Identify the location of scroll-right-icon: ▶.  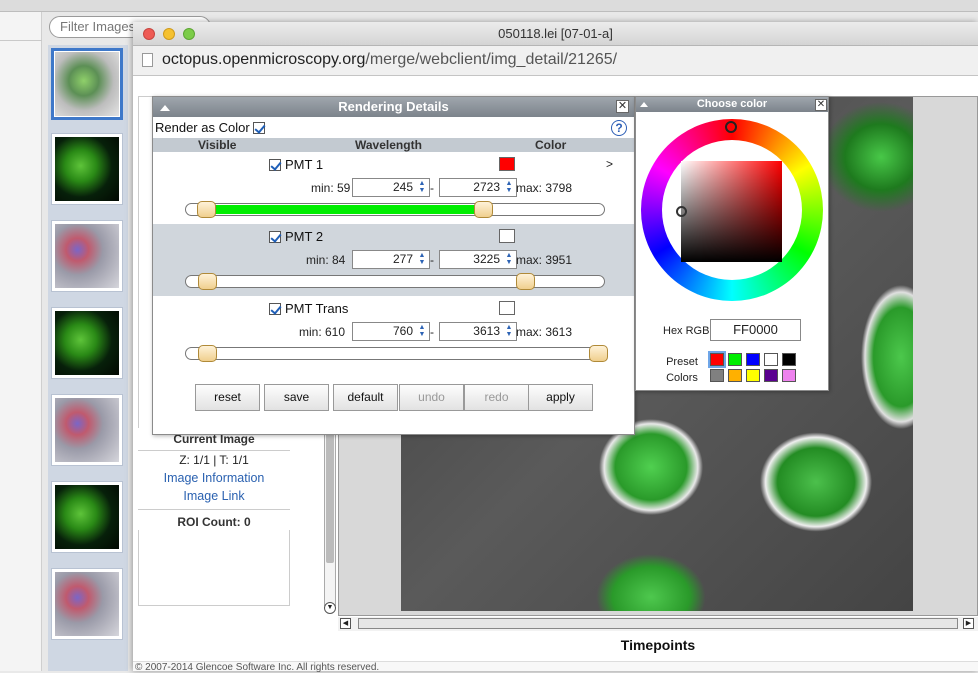
(968, 623).